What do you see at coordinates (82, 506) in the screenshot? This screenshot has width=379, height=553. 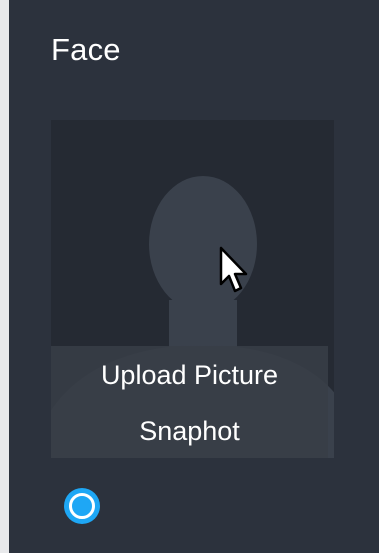 I see `face-recognition-icon` at bounding box center [82, 506].